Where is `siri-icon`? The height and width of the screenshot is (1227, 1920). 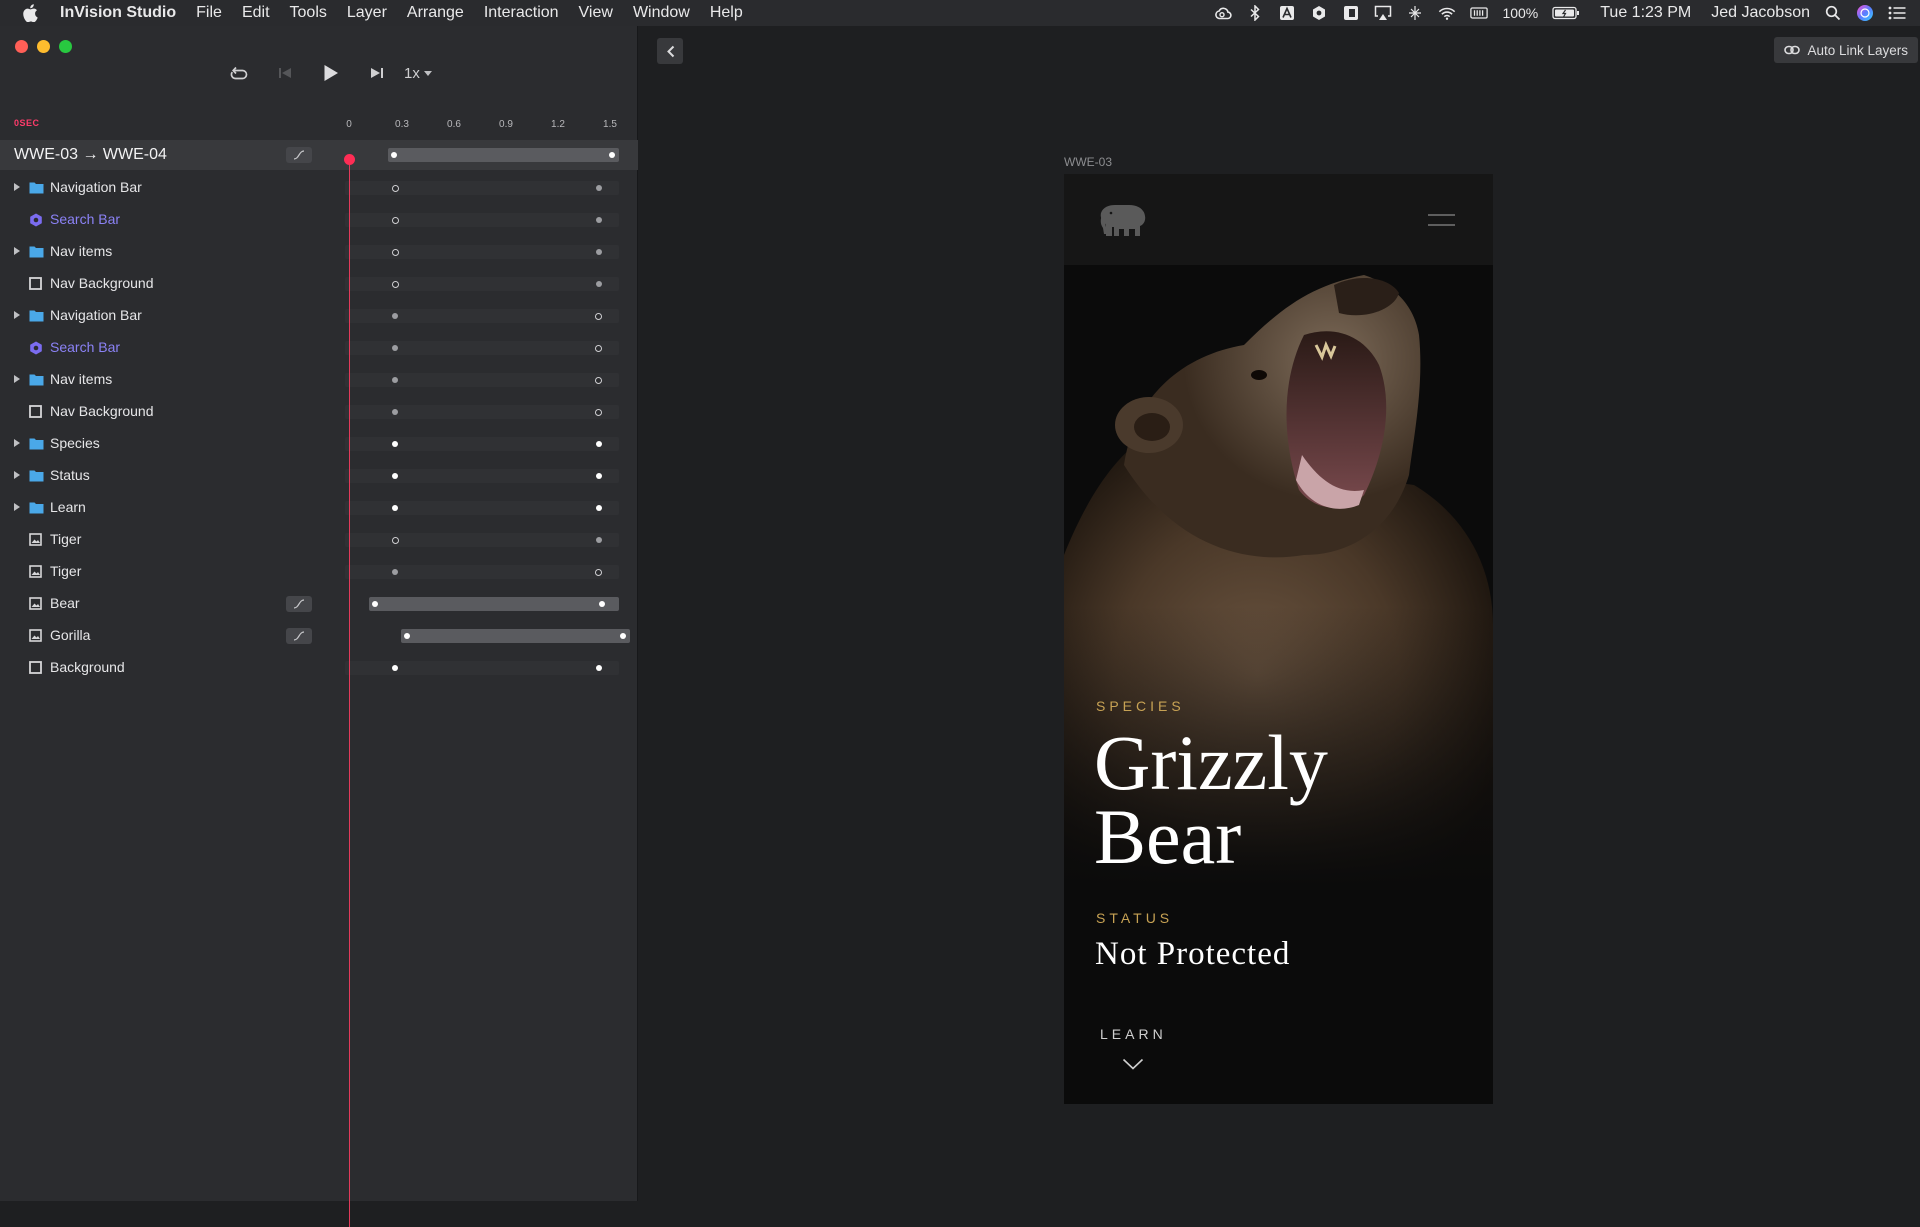
siri-icon is located at coordinates (1865, 13).